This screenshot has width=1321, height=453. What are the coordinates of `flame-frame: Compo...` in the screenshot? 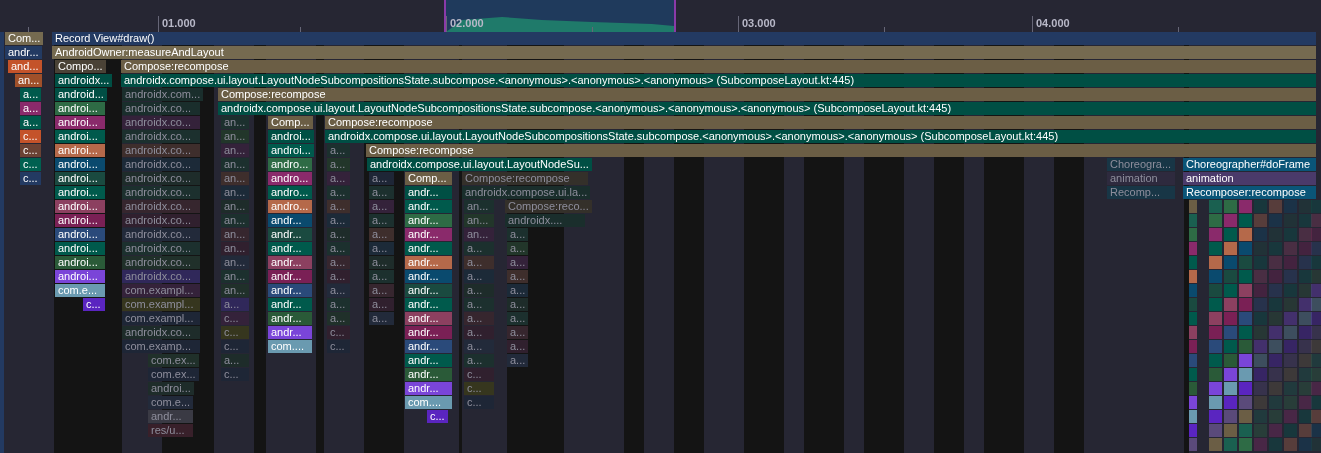 It's located at (80, 66).